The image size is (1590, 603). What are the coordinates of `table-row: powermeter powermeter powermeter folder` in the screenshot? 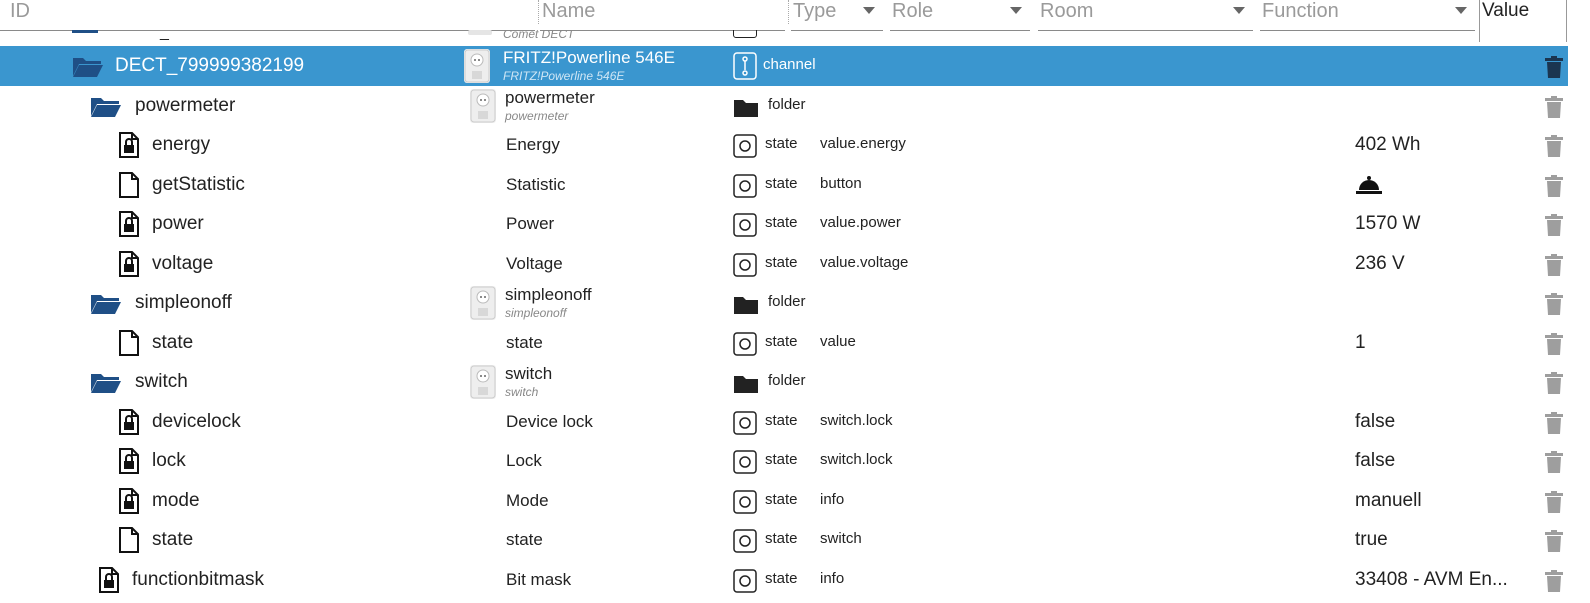 It's located at (784, 106).